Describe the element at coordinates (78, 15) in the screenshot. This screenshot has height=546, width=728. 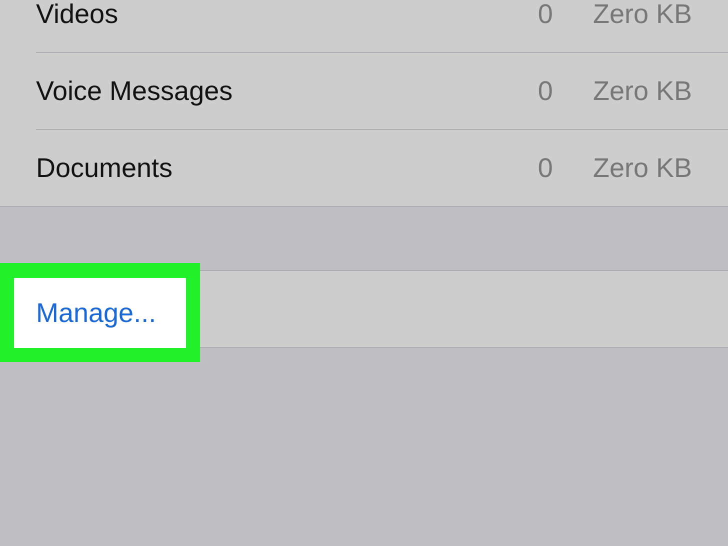
I see `category-name: Videos` at that location.